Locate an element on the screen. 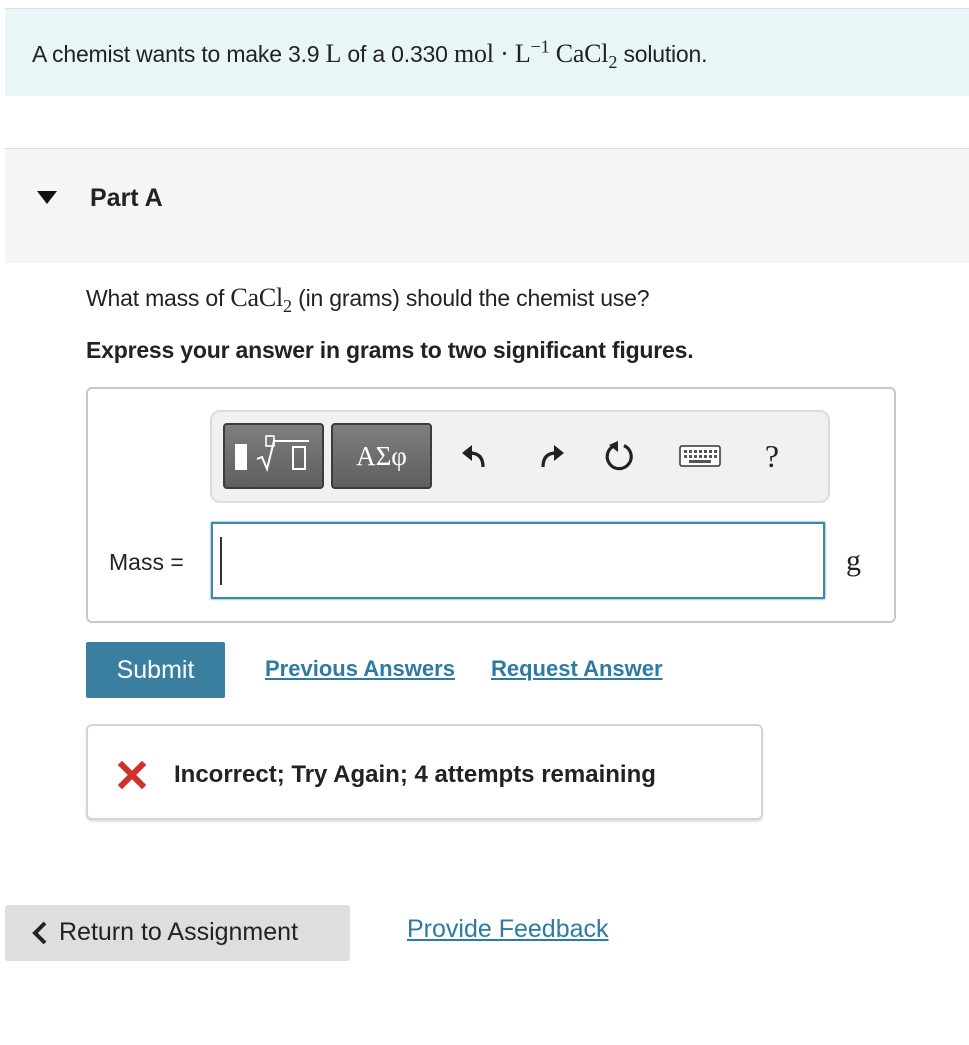 Image resolution: width=969 pixels, height=1045 pixels. compound-formula: CaCl2 is located at coordinates (586, 56).